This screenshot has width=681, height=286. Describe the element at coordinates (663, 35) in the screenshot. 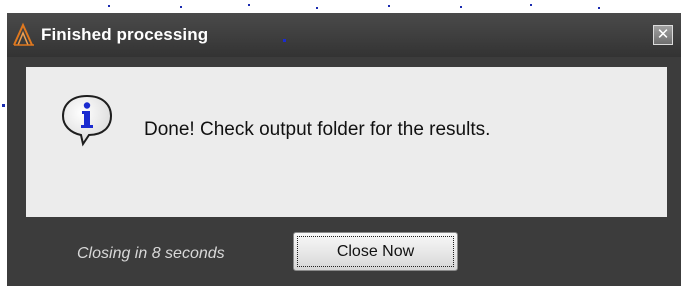

I see `close-icon: ✕` at that location.